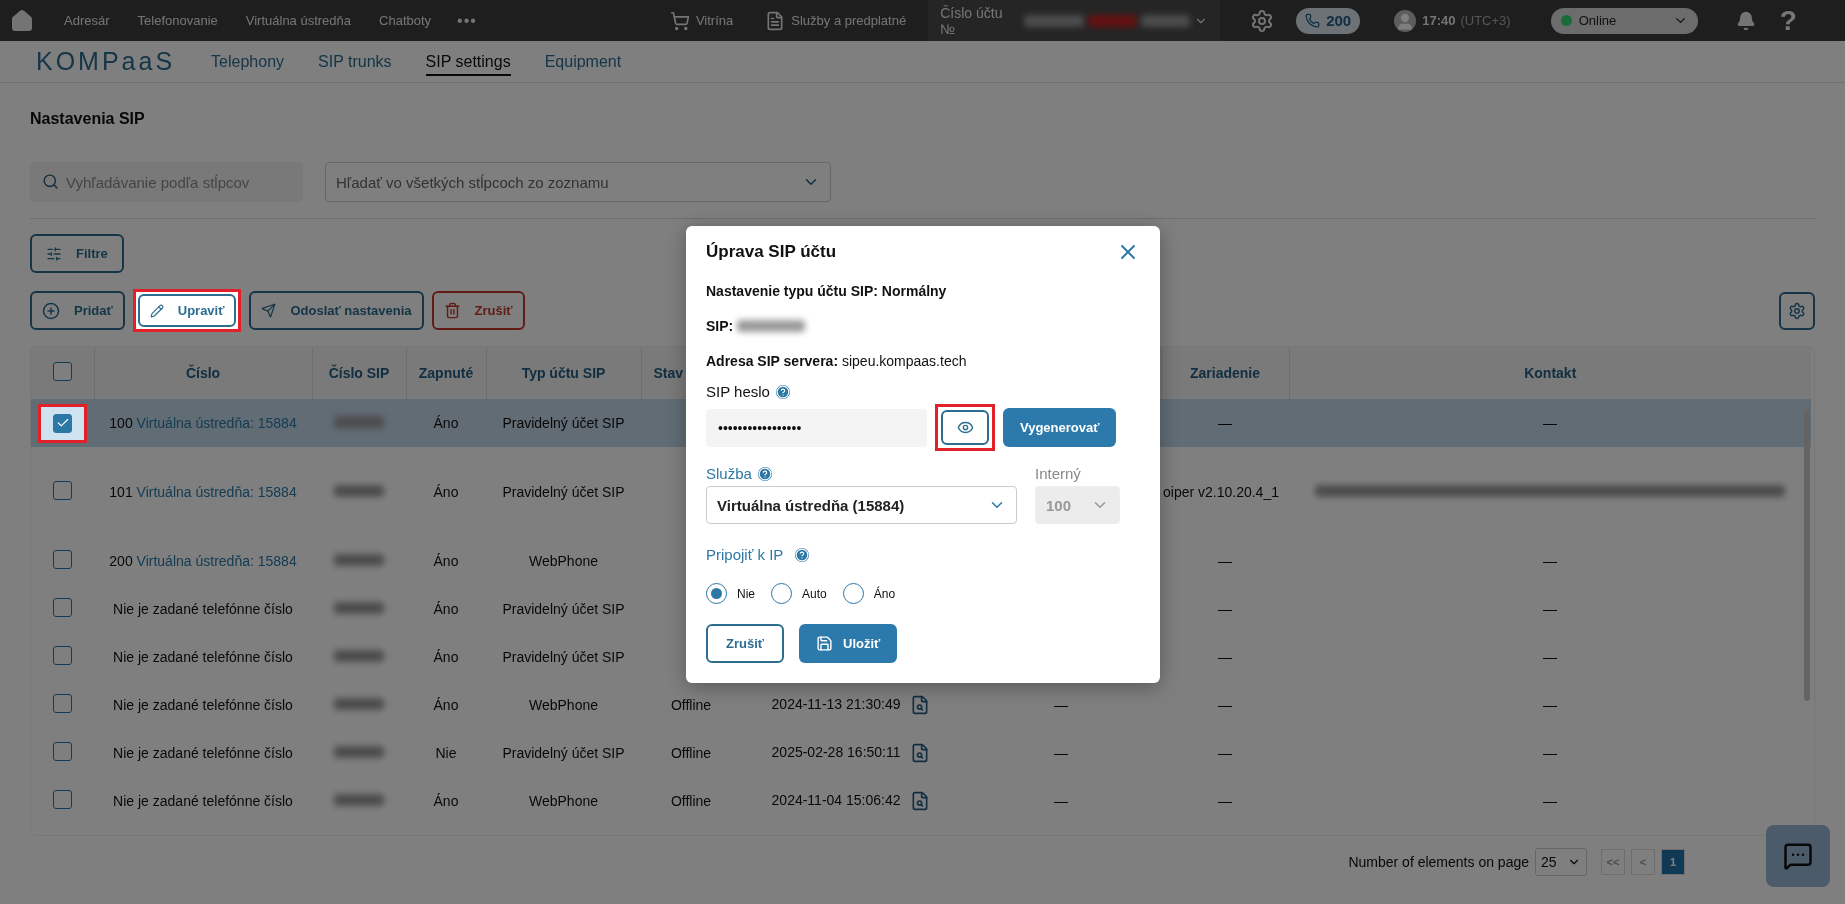 This screenshot has height=904, width=1845. Describe the element at coordinates (836, 361) in the screenshot. I see `server-address: Adresa SIP servera: sipeu.kompaas.tech` at that location.